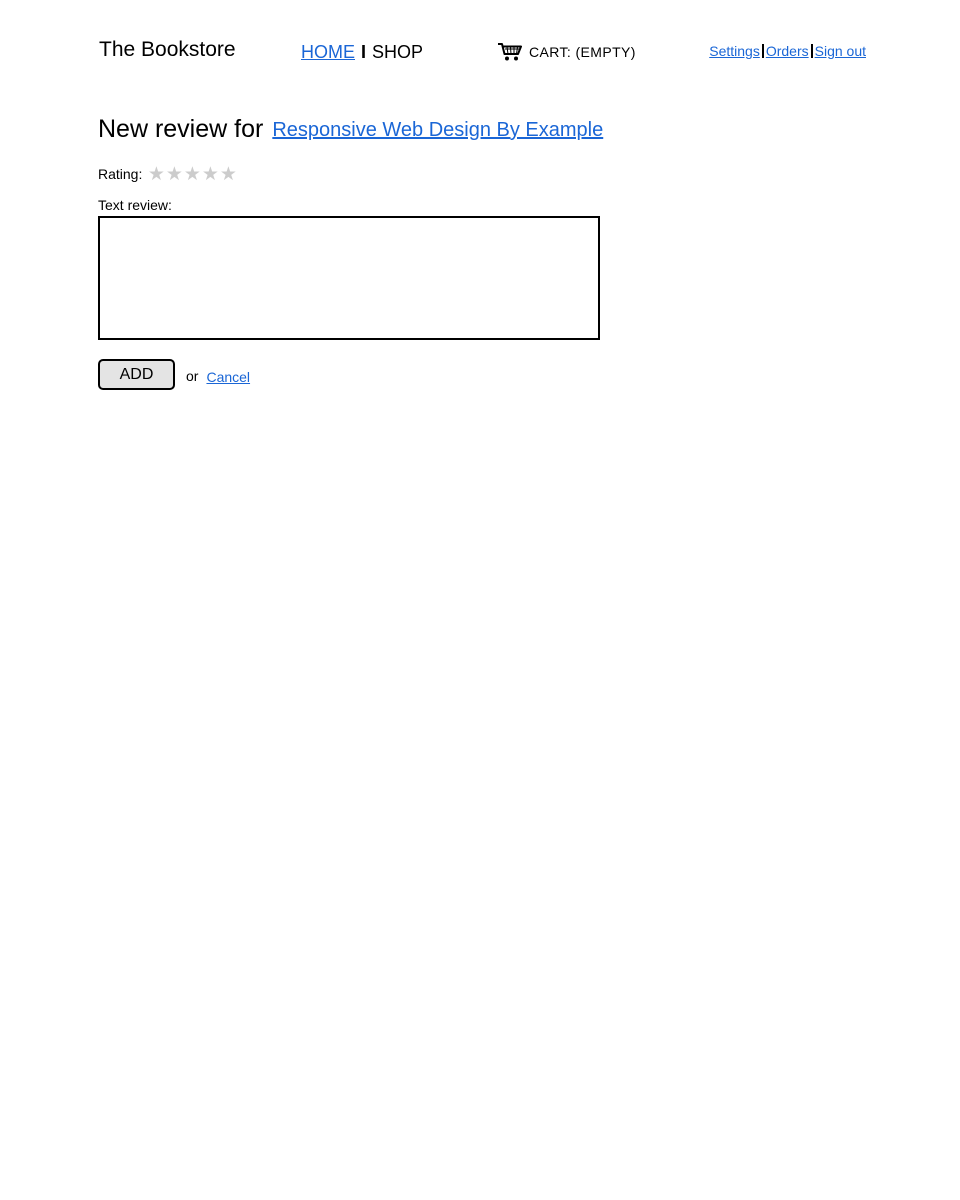 This screenshot has height=1200, width=960. What do you see at coordinates (840, 51) in the screenshot?
I see `sign-out-link: Sign out` at bounding box center [840, 51].